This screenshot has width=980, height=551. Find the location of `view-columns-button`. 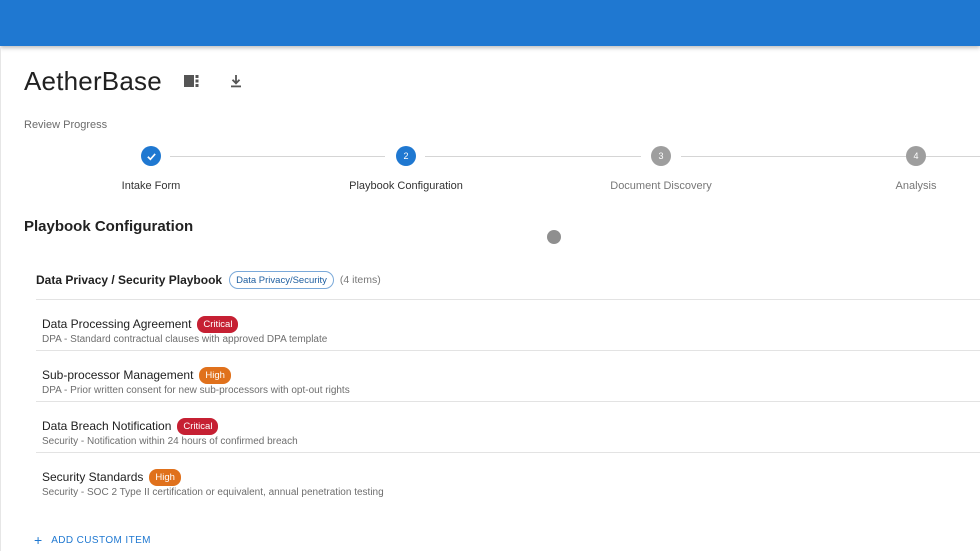

view-columns-button is located at coordinates (192, 81).